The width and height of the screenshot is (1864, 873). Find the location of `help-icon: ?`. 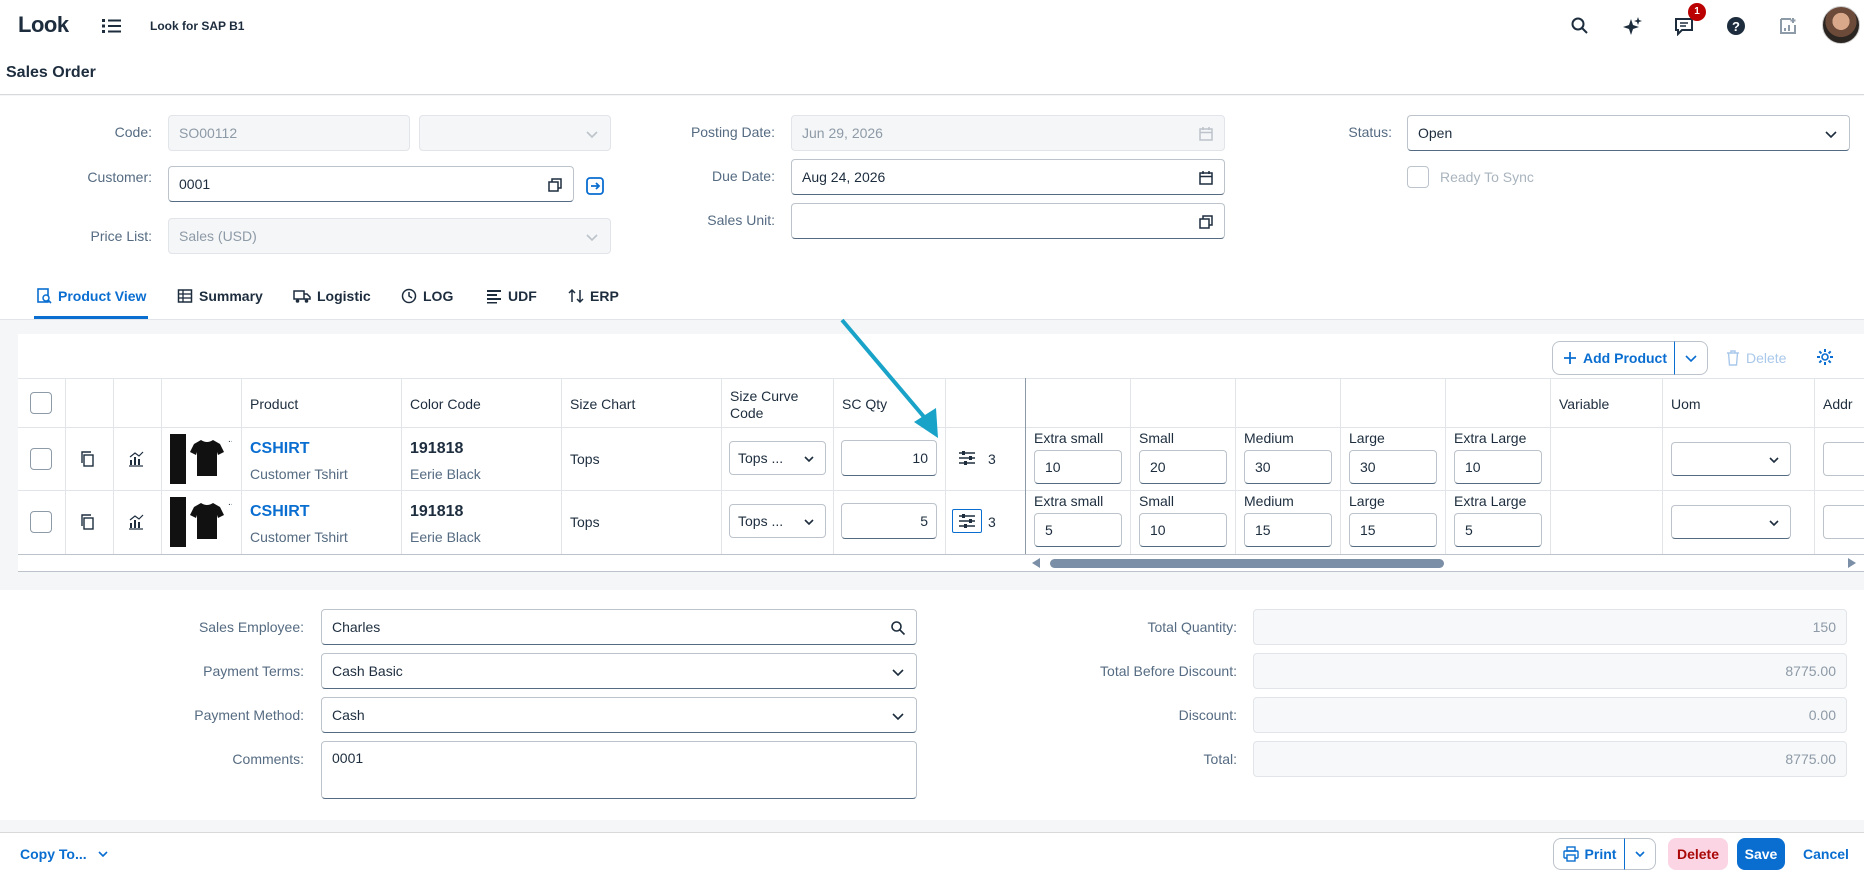

help-icon: ? is located at coordinates (1736, 26).